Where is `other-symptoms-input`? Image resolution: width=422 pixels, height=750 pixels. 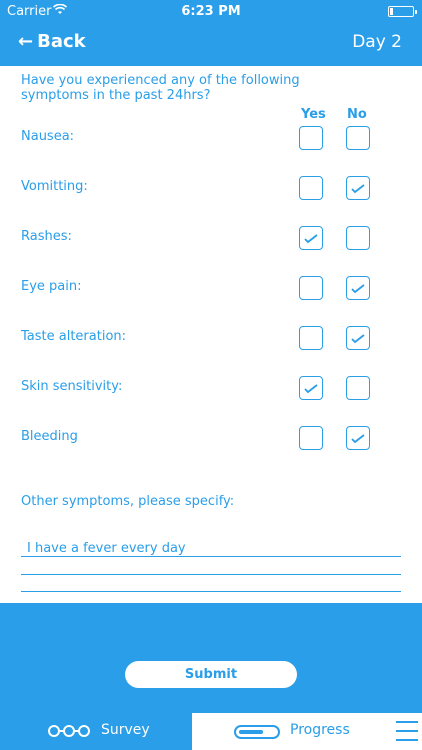
other-symptoms-input is located at coordinates (212, 548).